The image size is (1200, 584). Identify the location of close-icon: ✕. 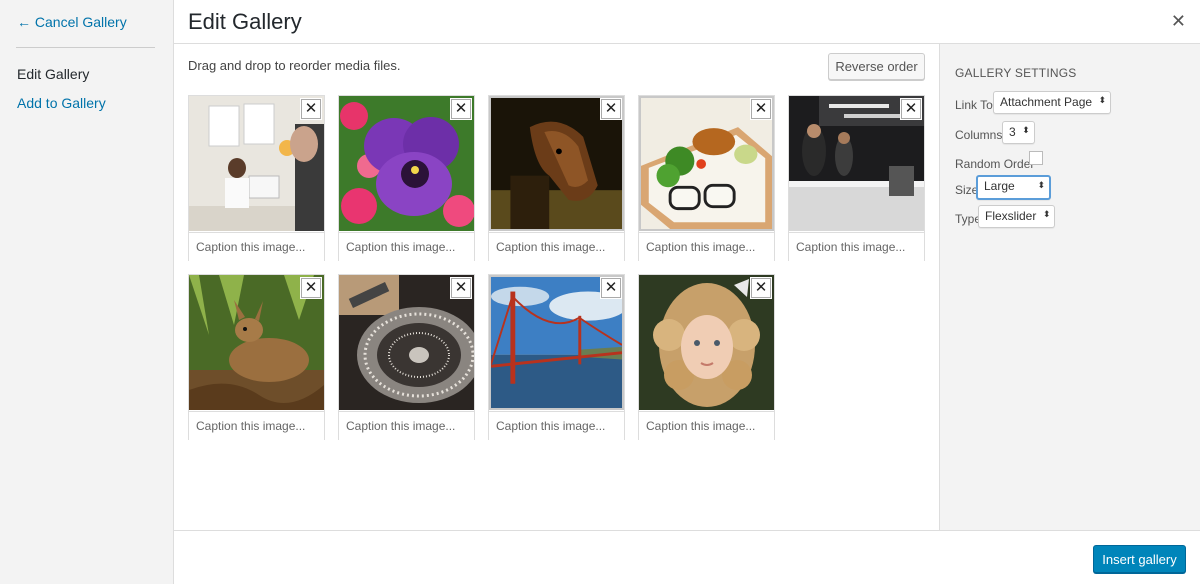
(1178, 21).